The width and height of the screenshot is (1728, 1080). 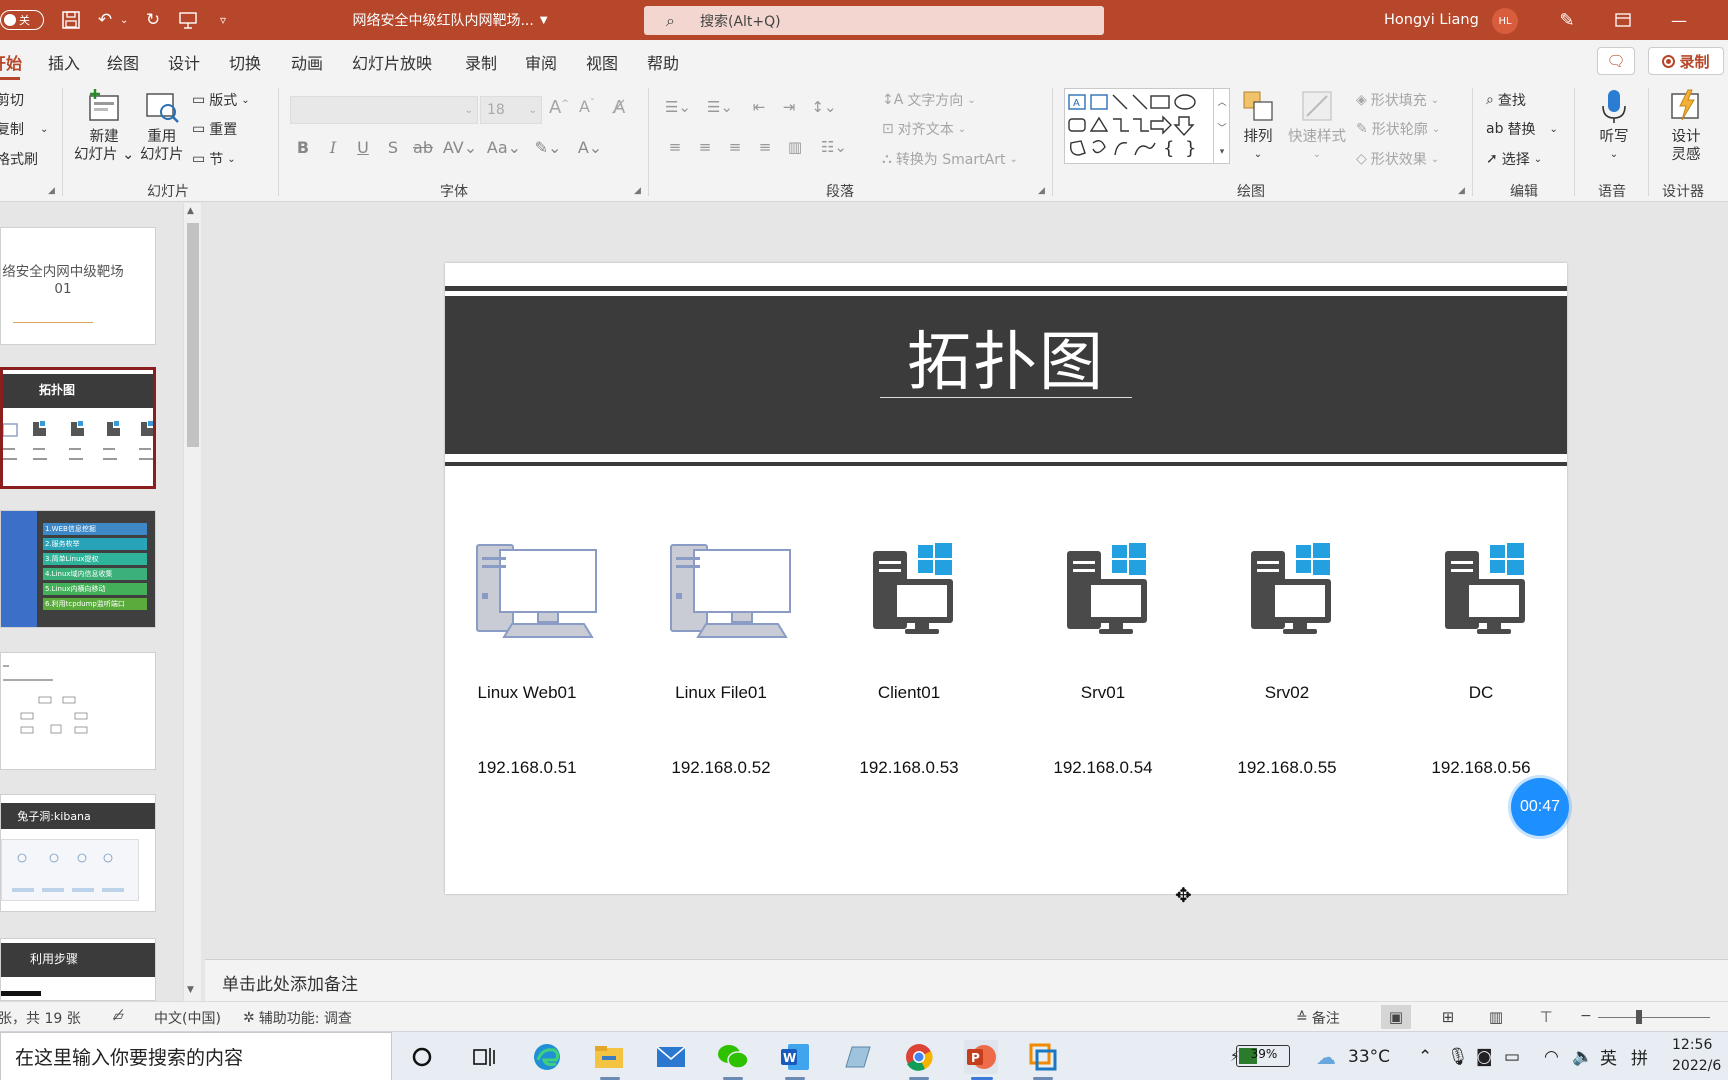 I want to click on paragraph-launcher-icon: ◢, so click(x=1041, y=191).